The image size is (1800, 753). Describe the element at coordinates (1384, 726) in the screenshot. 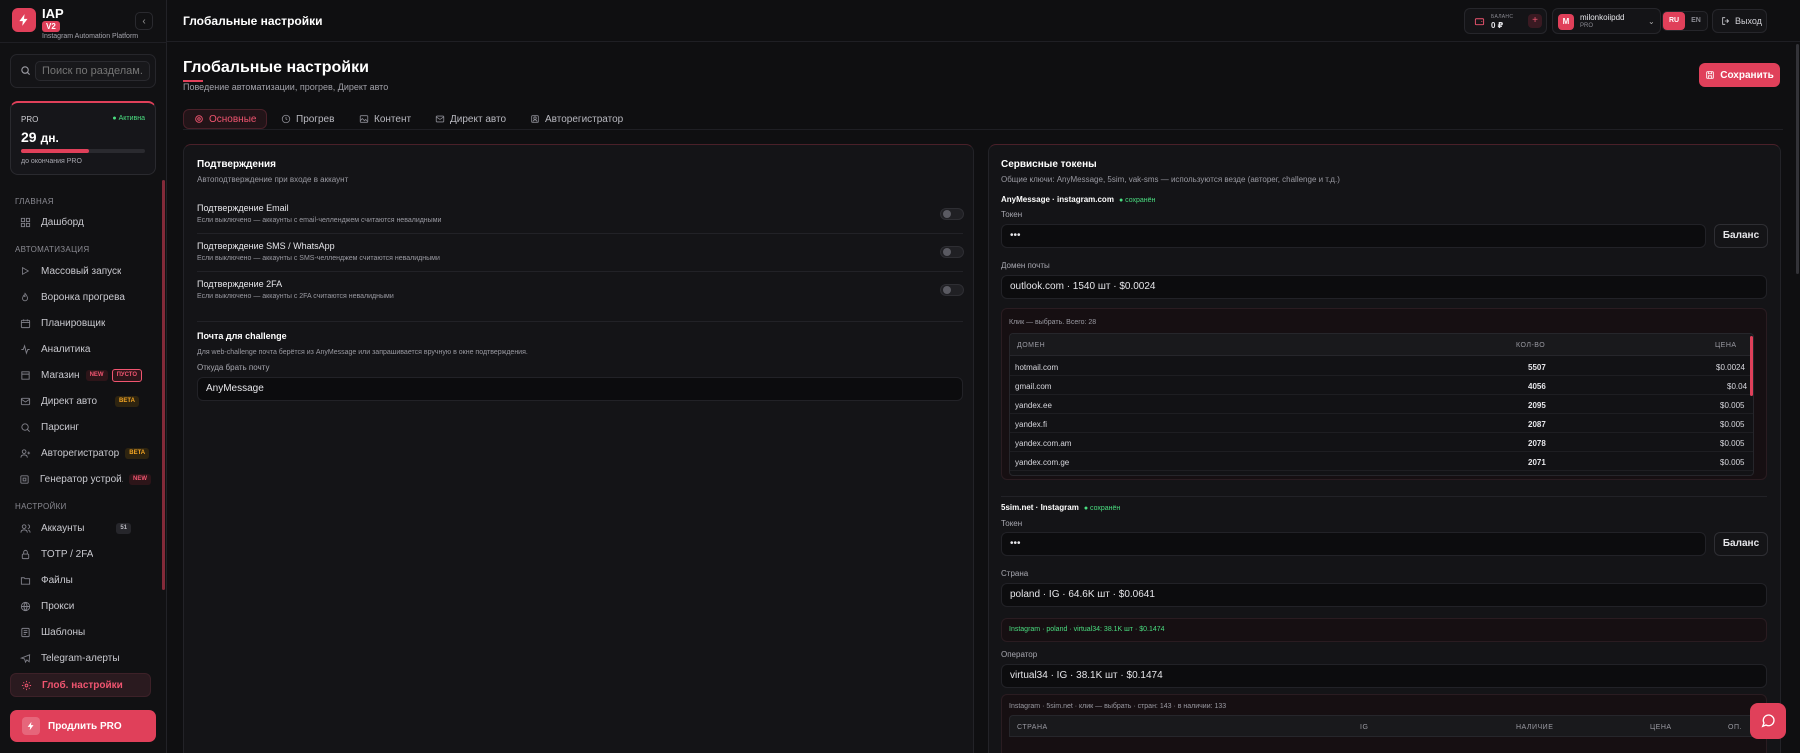

I see `country-table-header: СТРАНА IG НАЛИЧИЕ ЦЕНА ОП.` at that location.